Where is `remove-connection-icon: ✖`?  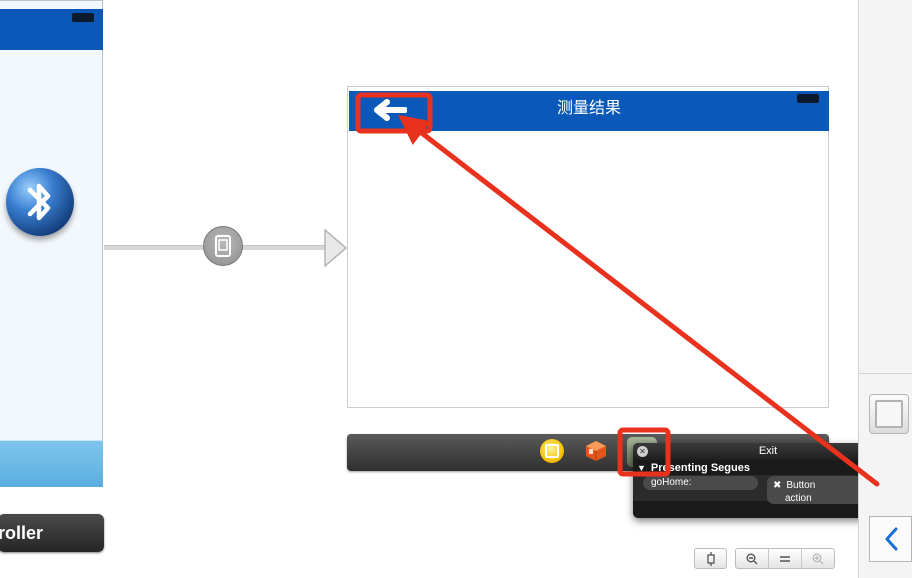 remove-connection-icon: ✖ is located at coordinates (777, 485).